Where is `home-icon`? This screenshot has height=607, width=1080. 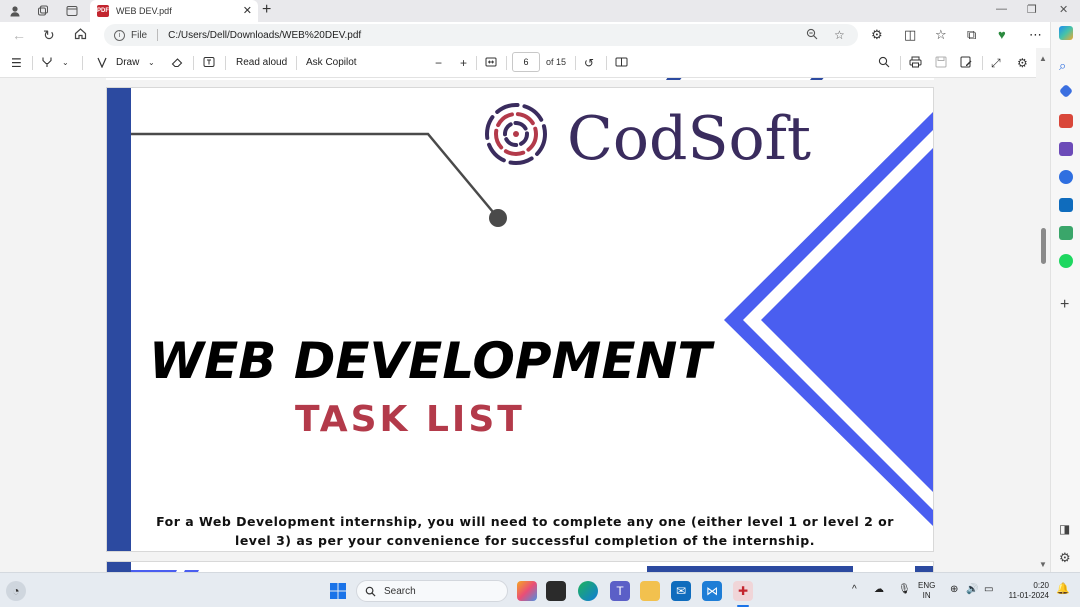
home-icon is located at coordinates (80, 35).